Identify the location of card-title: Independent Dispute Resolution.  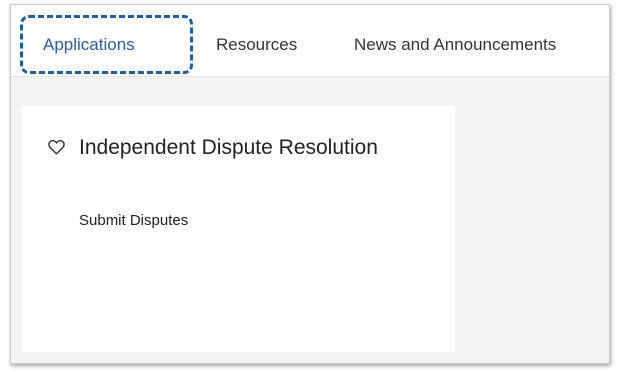
(229, 148).